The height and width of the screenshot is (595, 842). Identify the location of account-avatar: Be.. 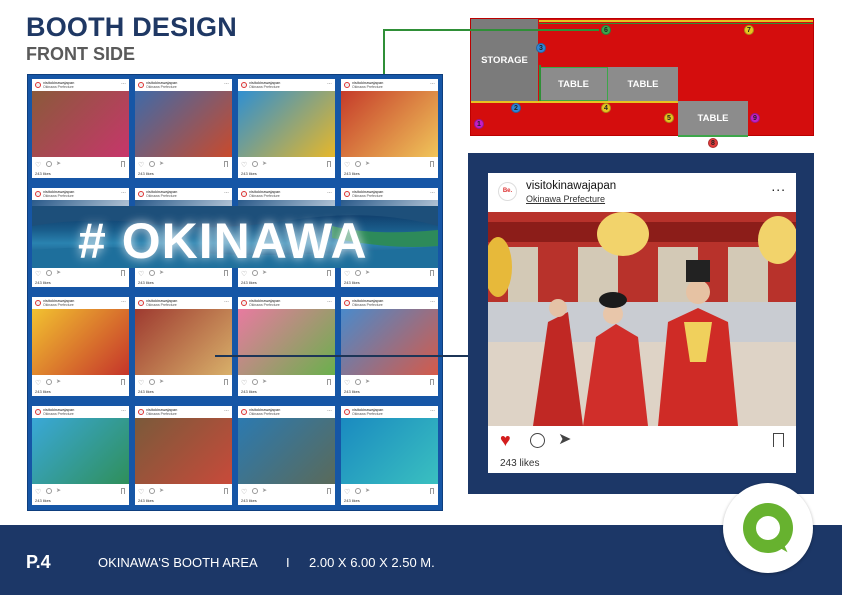
(507, 191).